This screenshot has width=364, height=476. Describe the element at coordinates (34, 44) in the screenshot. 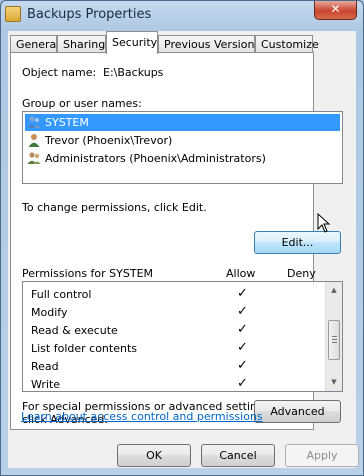

I see `tab-general: General` at that location.